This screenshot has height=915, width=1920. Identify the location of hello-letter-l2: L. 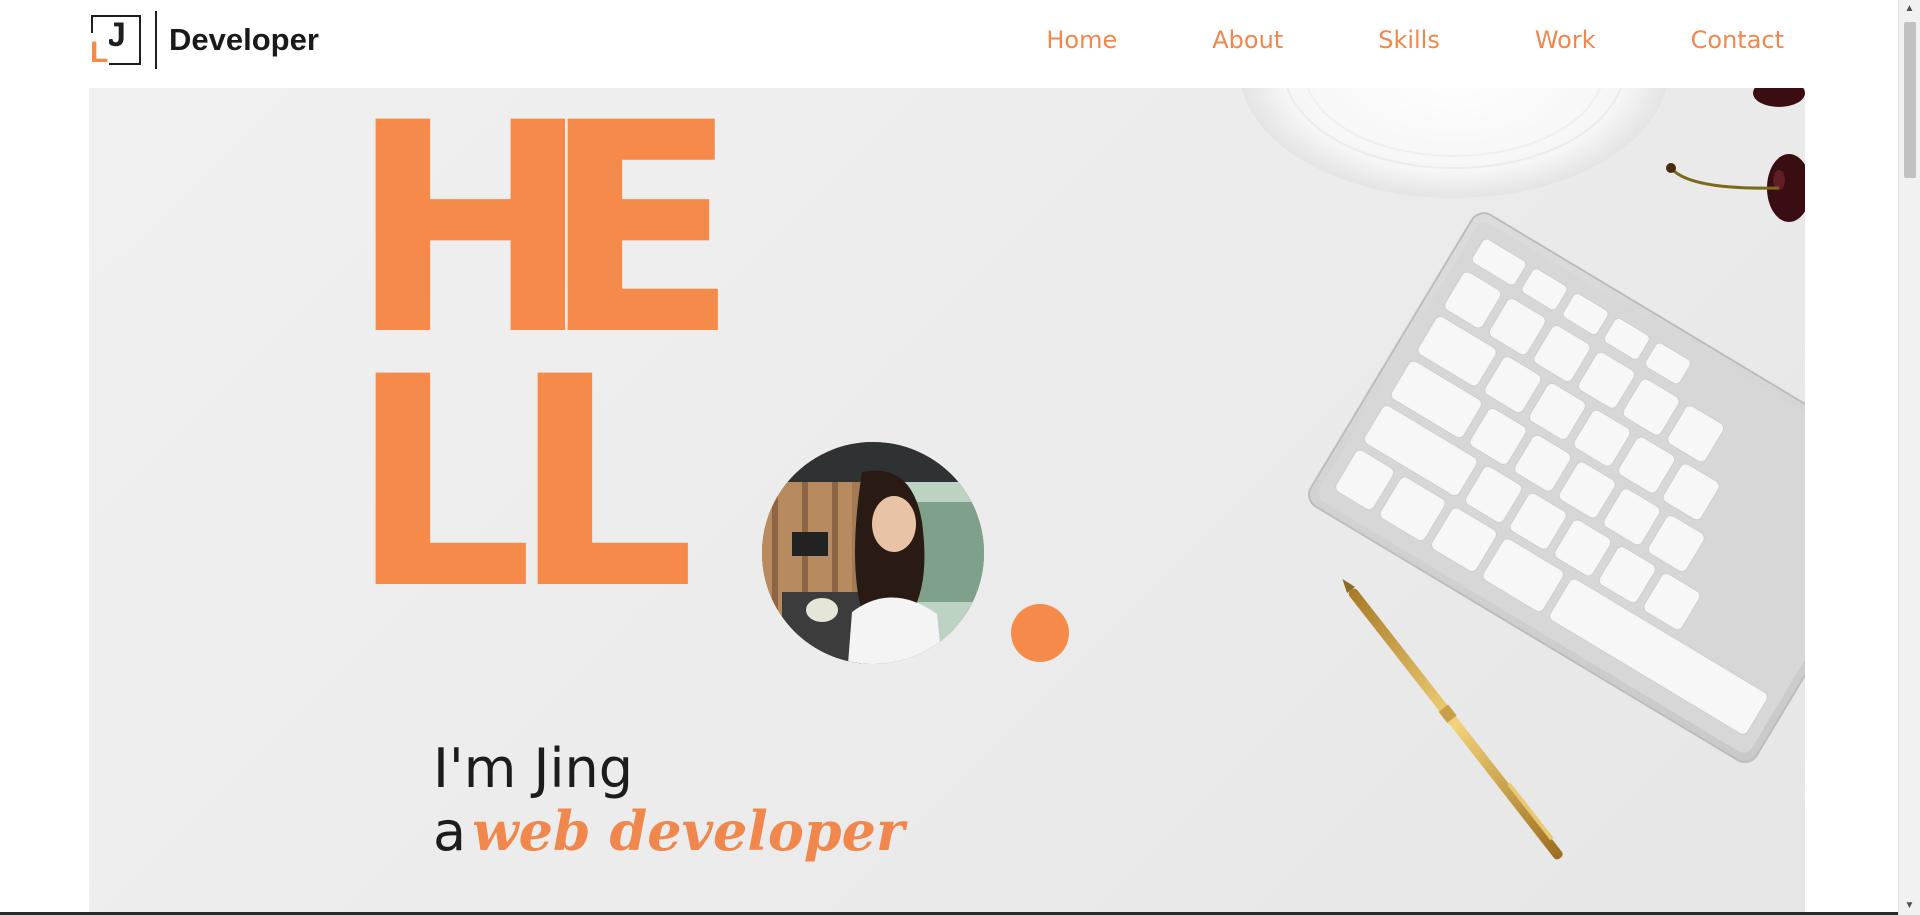
(603, 484).